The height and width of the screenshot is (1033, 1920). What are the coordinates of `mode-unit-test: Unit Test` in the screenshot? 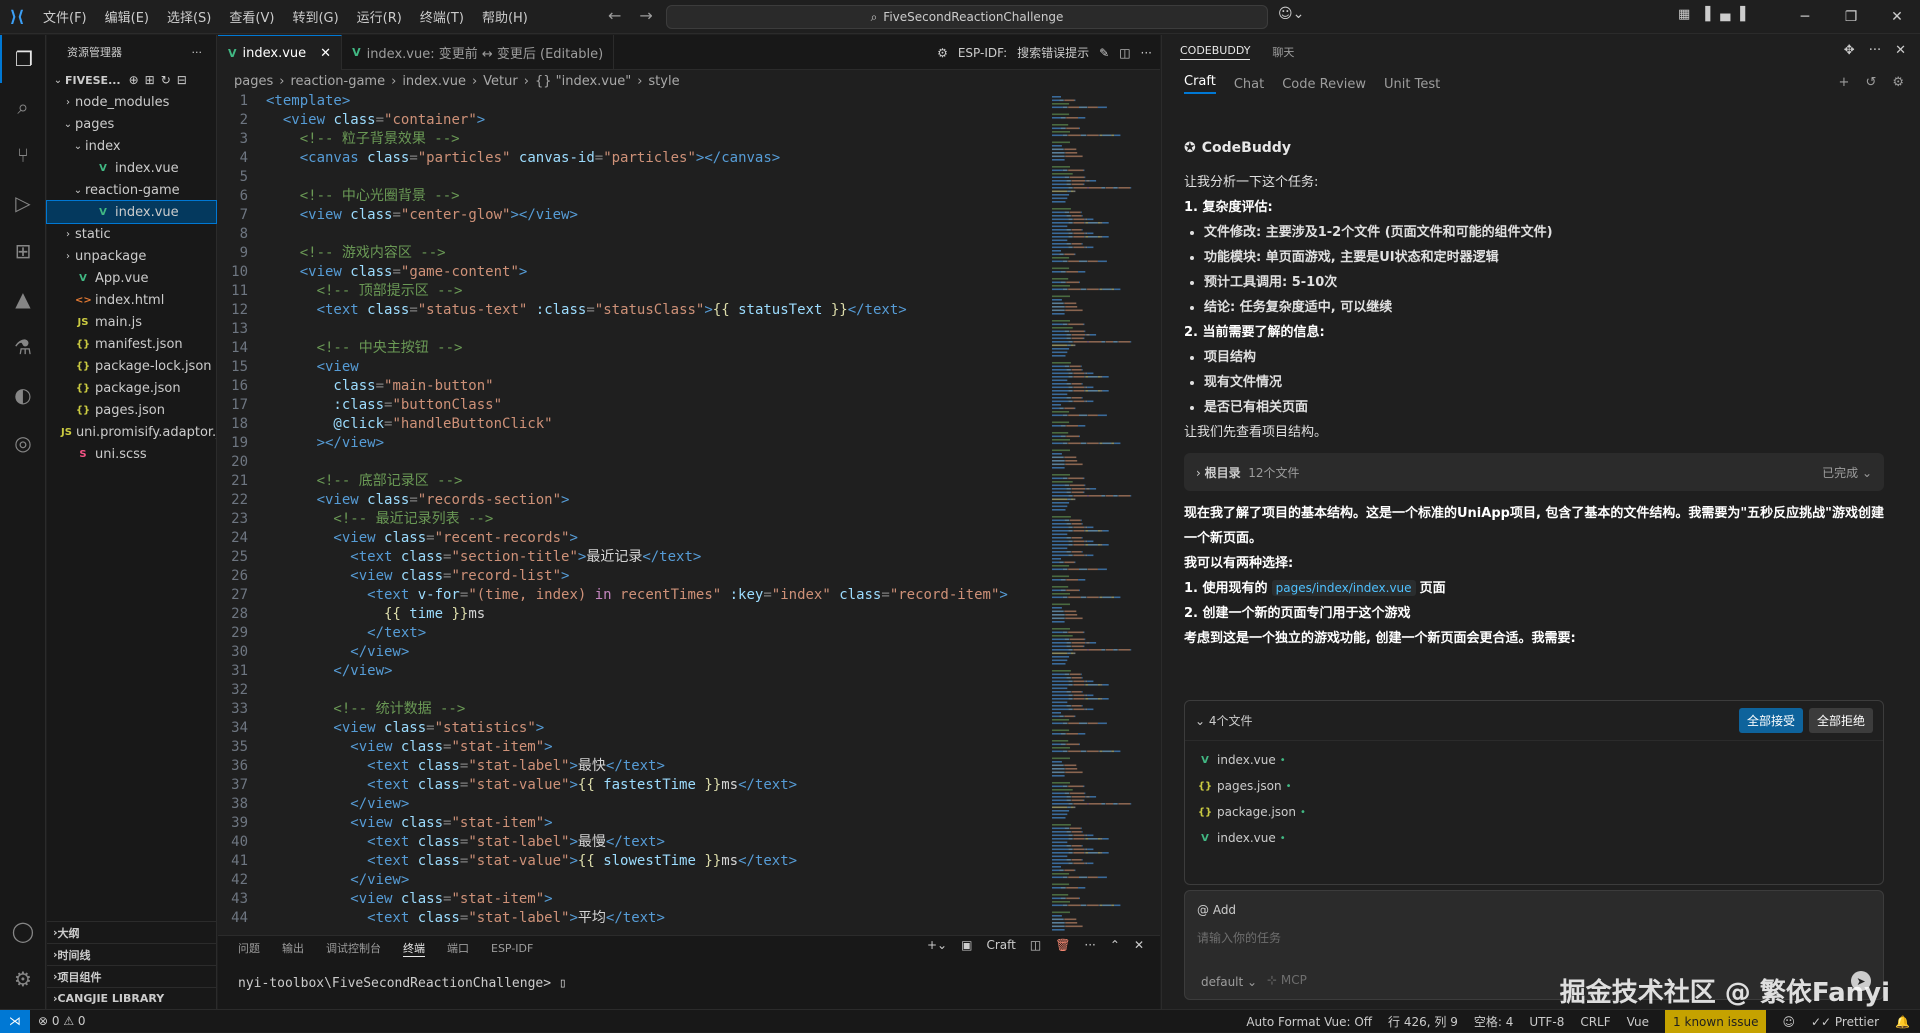 It's located at (1412, 84).